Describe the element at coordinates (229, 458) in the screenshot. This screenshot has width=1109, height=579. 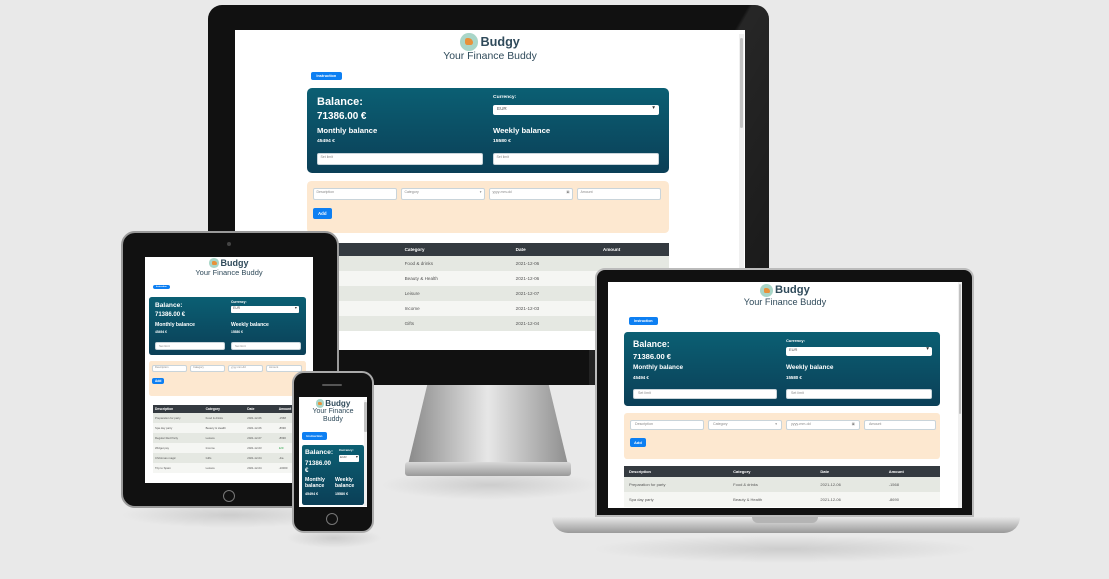
I see `table-row: Christmas magic Gifts 2021-12-04 -4ia` at that location.